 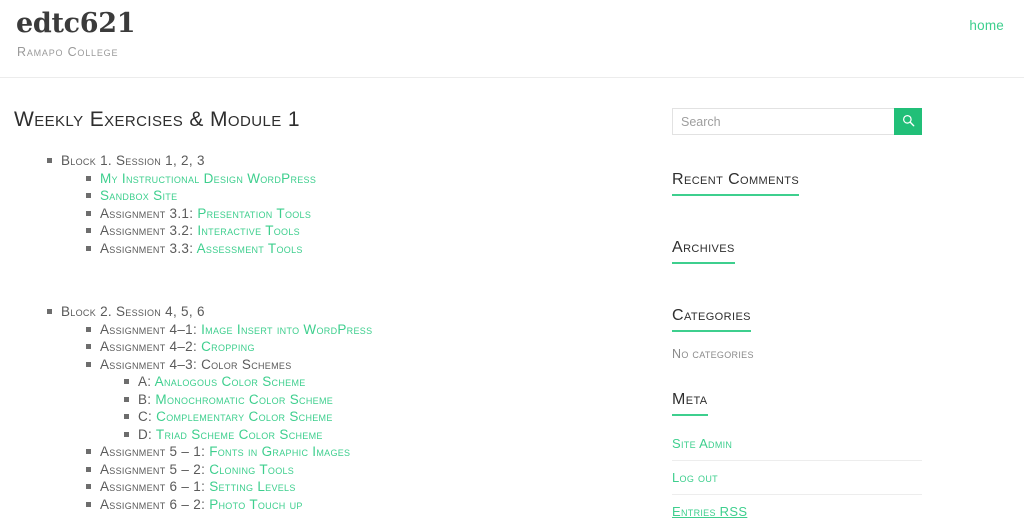 I want to click on outline-item-link: Cropping, so click(x=228, y=346).